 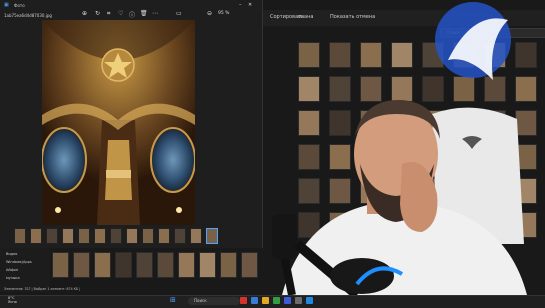 I want to click on zoom-in-icon: ⊕, so click(x=84, y=13).